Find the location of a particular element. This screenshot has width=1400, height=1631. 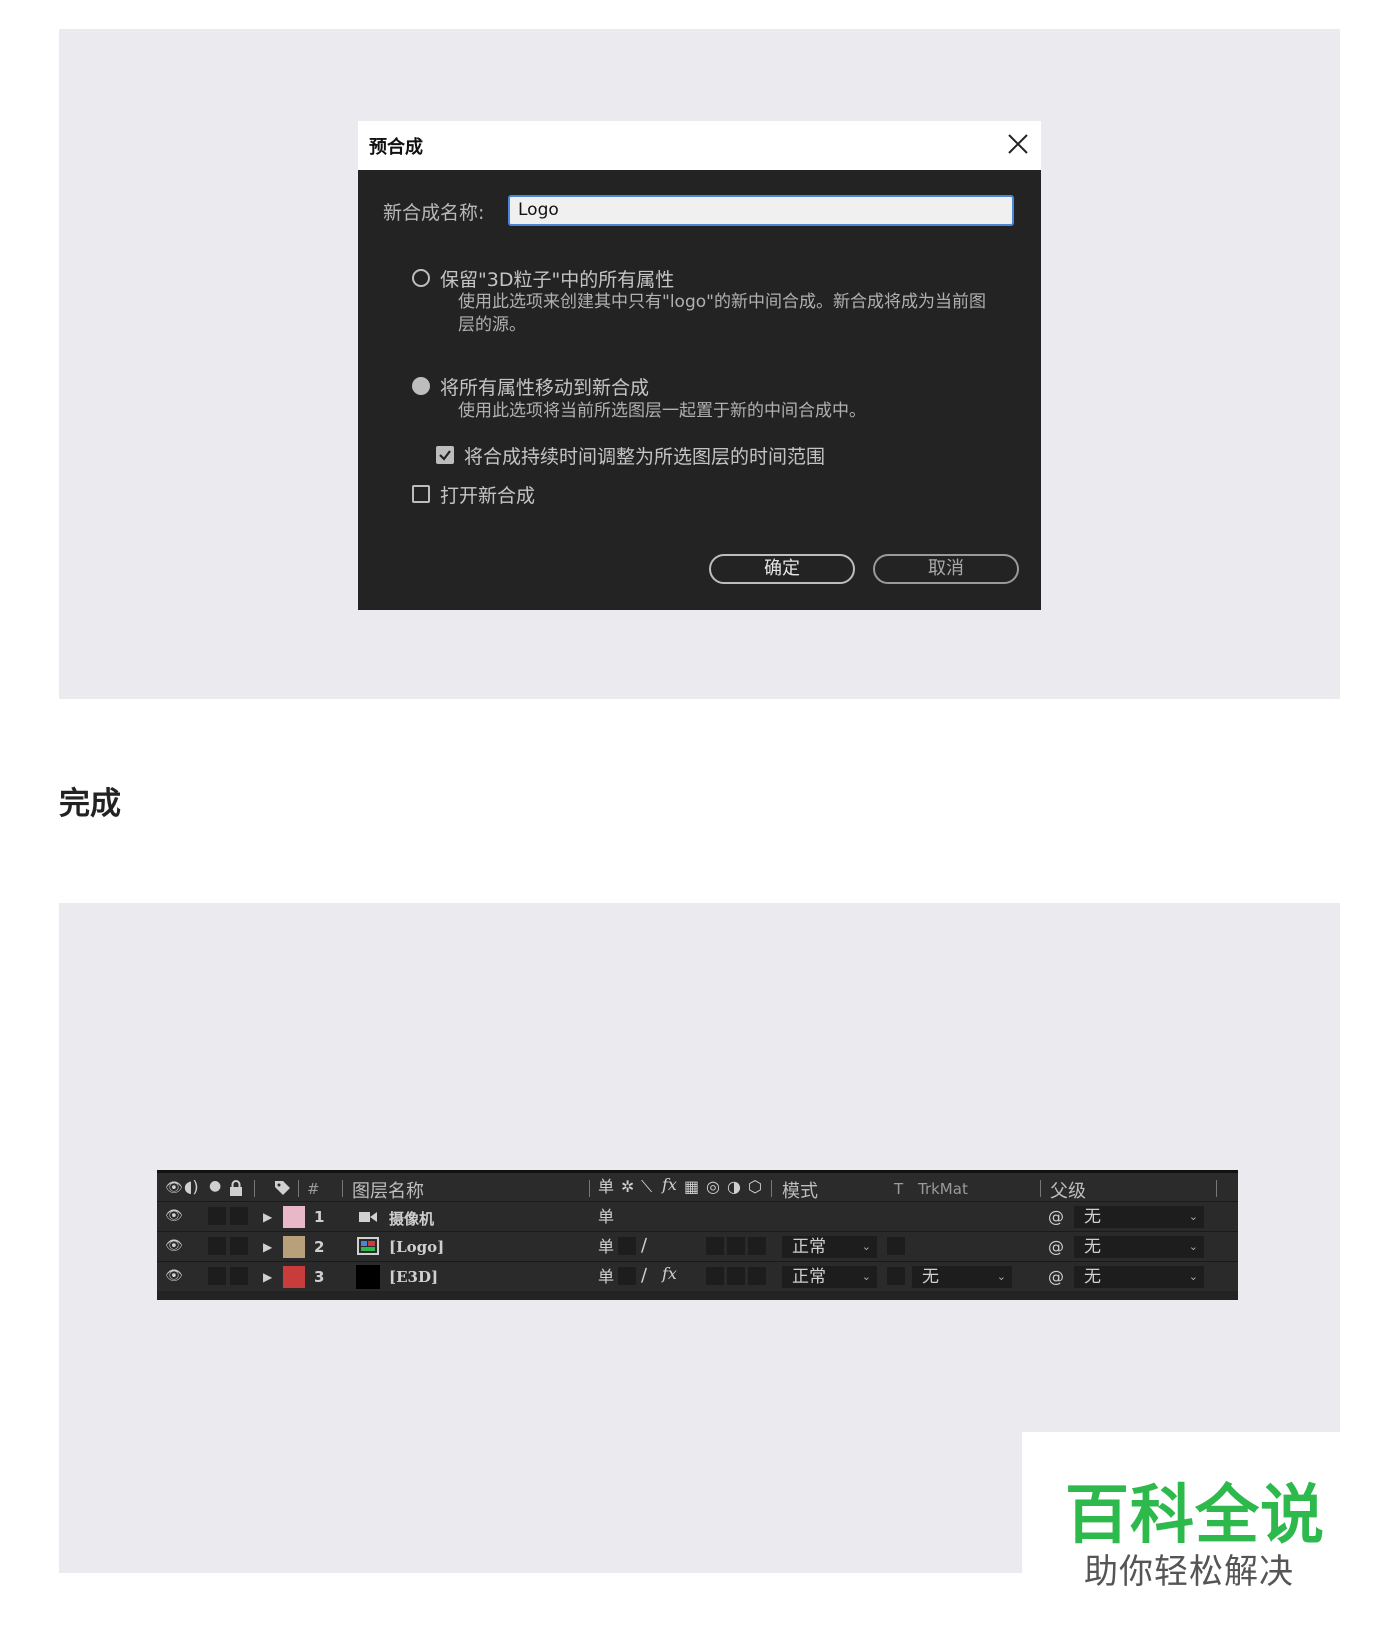

camera-icon is located at coordinates (368, 1217).